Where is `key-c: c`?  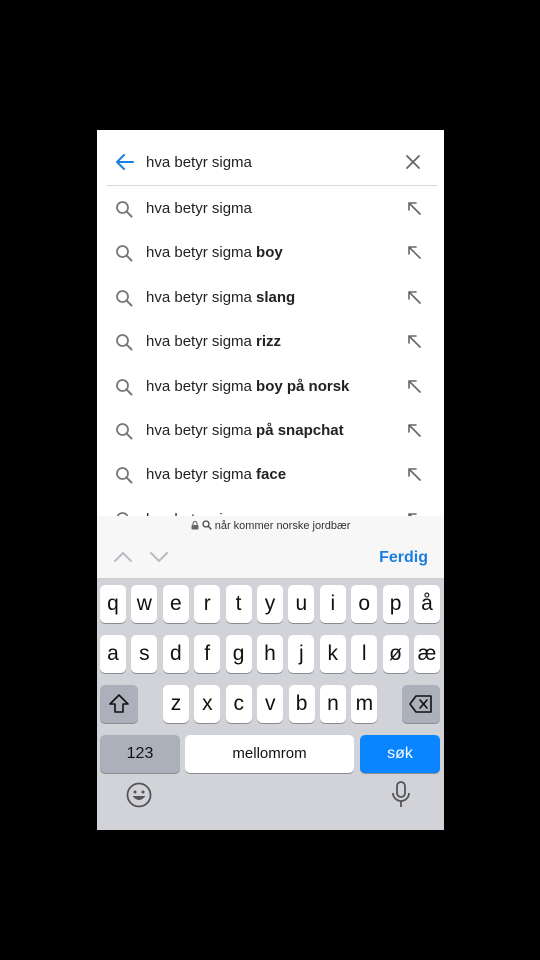
key-c: c is located at coordinates (238, 704).